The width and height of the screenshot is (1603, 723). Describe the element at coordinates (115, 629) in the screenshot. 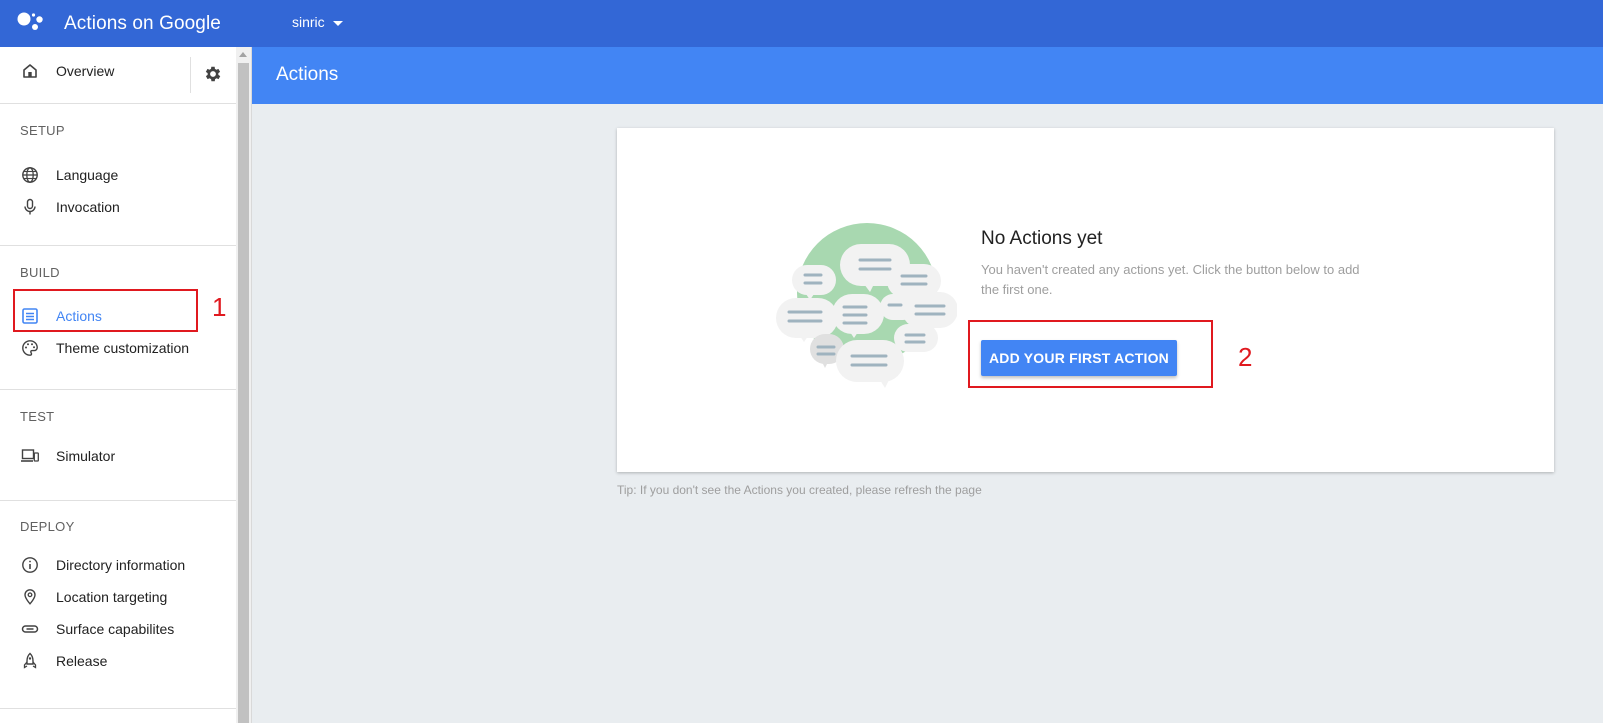

I see `sidebar-item-label: Surface capabilites` at that location.